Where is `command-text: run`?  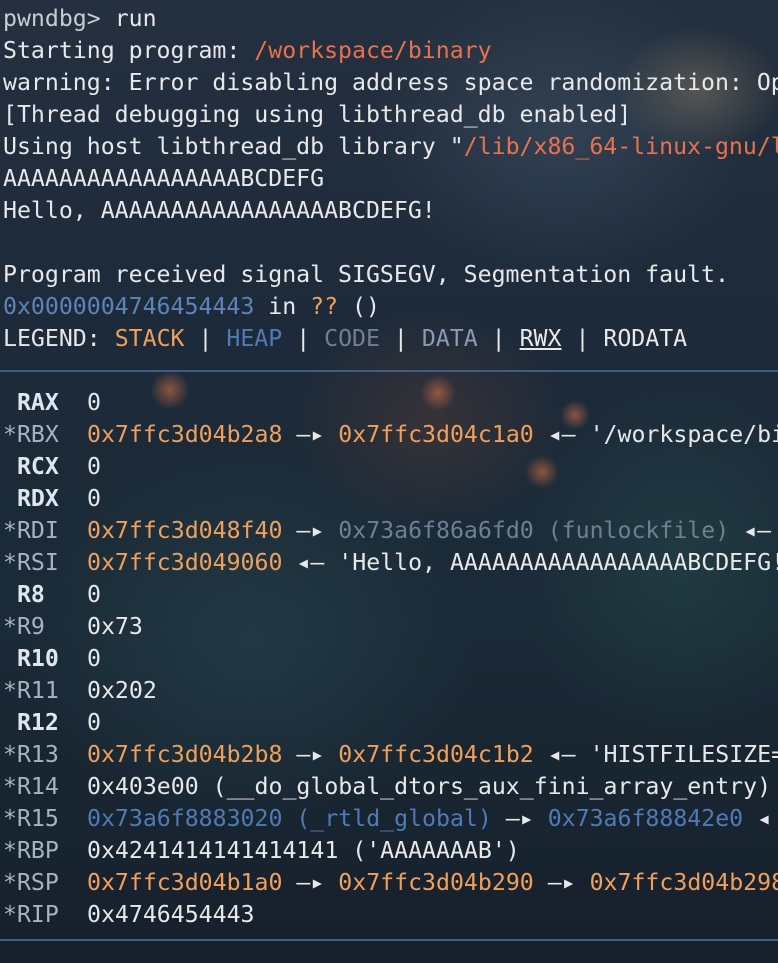
command-text: run is located at coordinates (135, 18).